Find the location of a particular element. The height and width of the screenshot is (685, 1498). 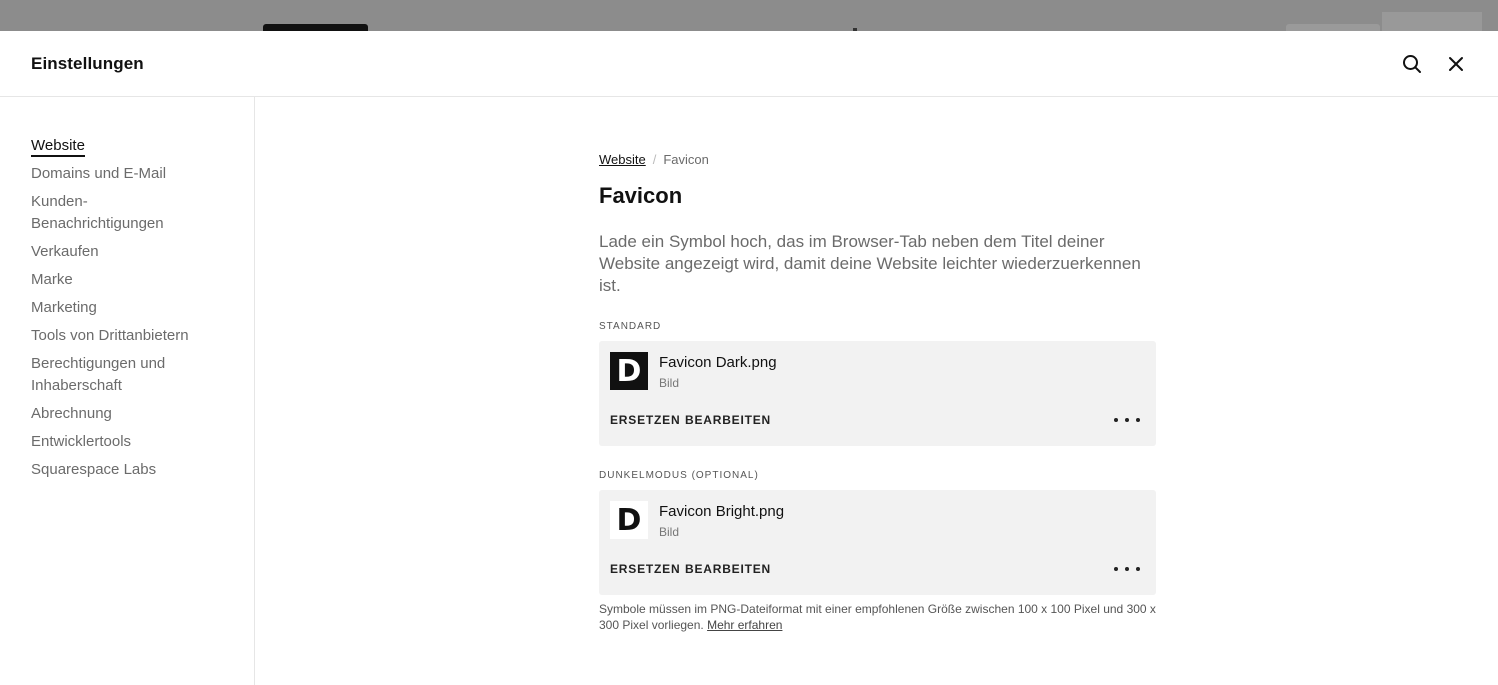

breadcrumb: Website / Favicon is located at coordinates (654, 159).